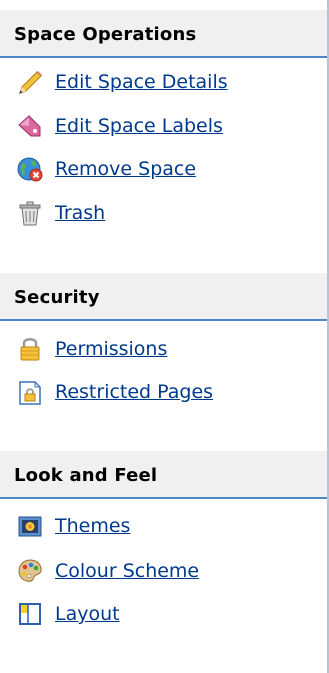  I want to click on padlock-icon, so click(30, 349).